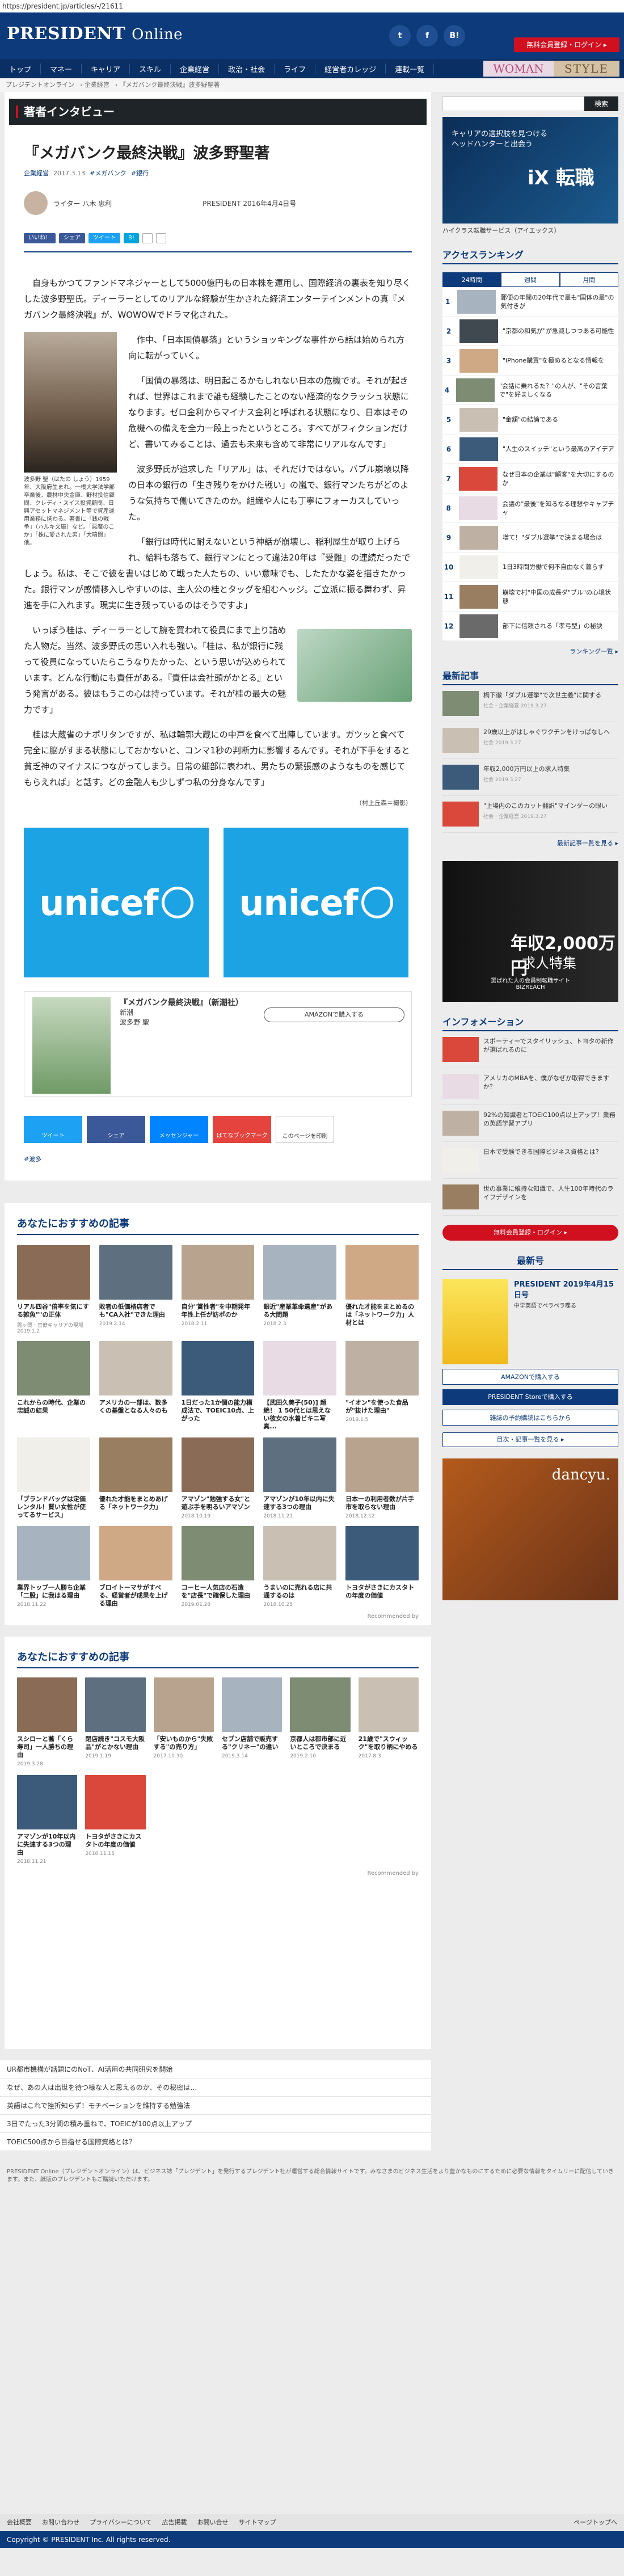 This screenshot has height=2576, width=624. Describe the element at coordinates (530, 1123) in the screenshot. I see `info-item: 92%の知識者とTOEIC100点以上アップ！業務の英語学習アプリ` at that location.